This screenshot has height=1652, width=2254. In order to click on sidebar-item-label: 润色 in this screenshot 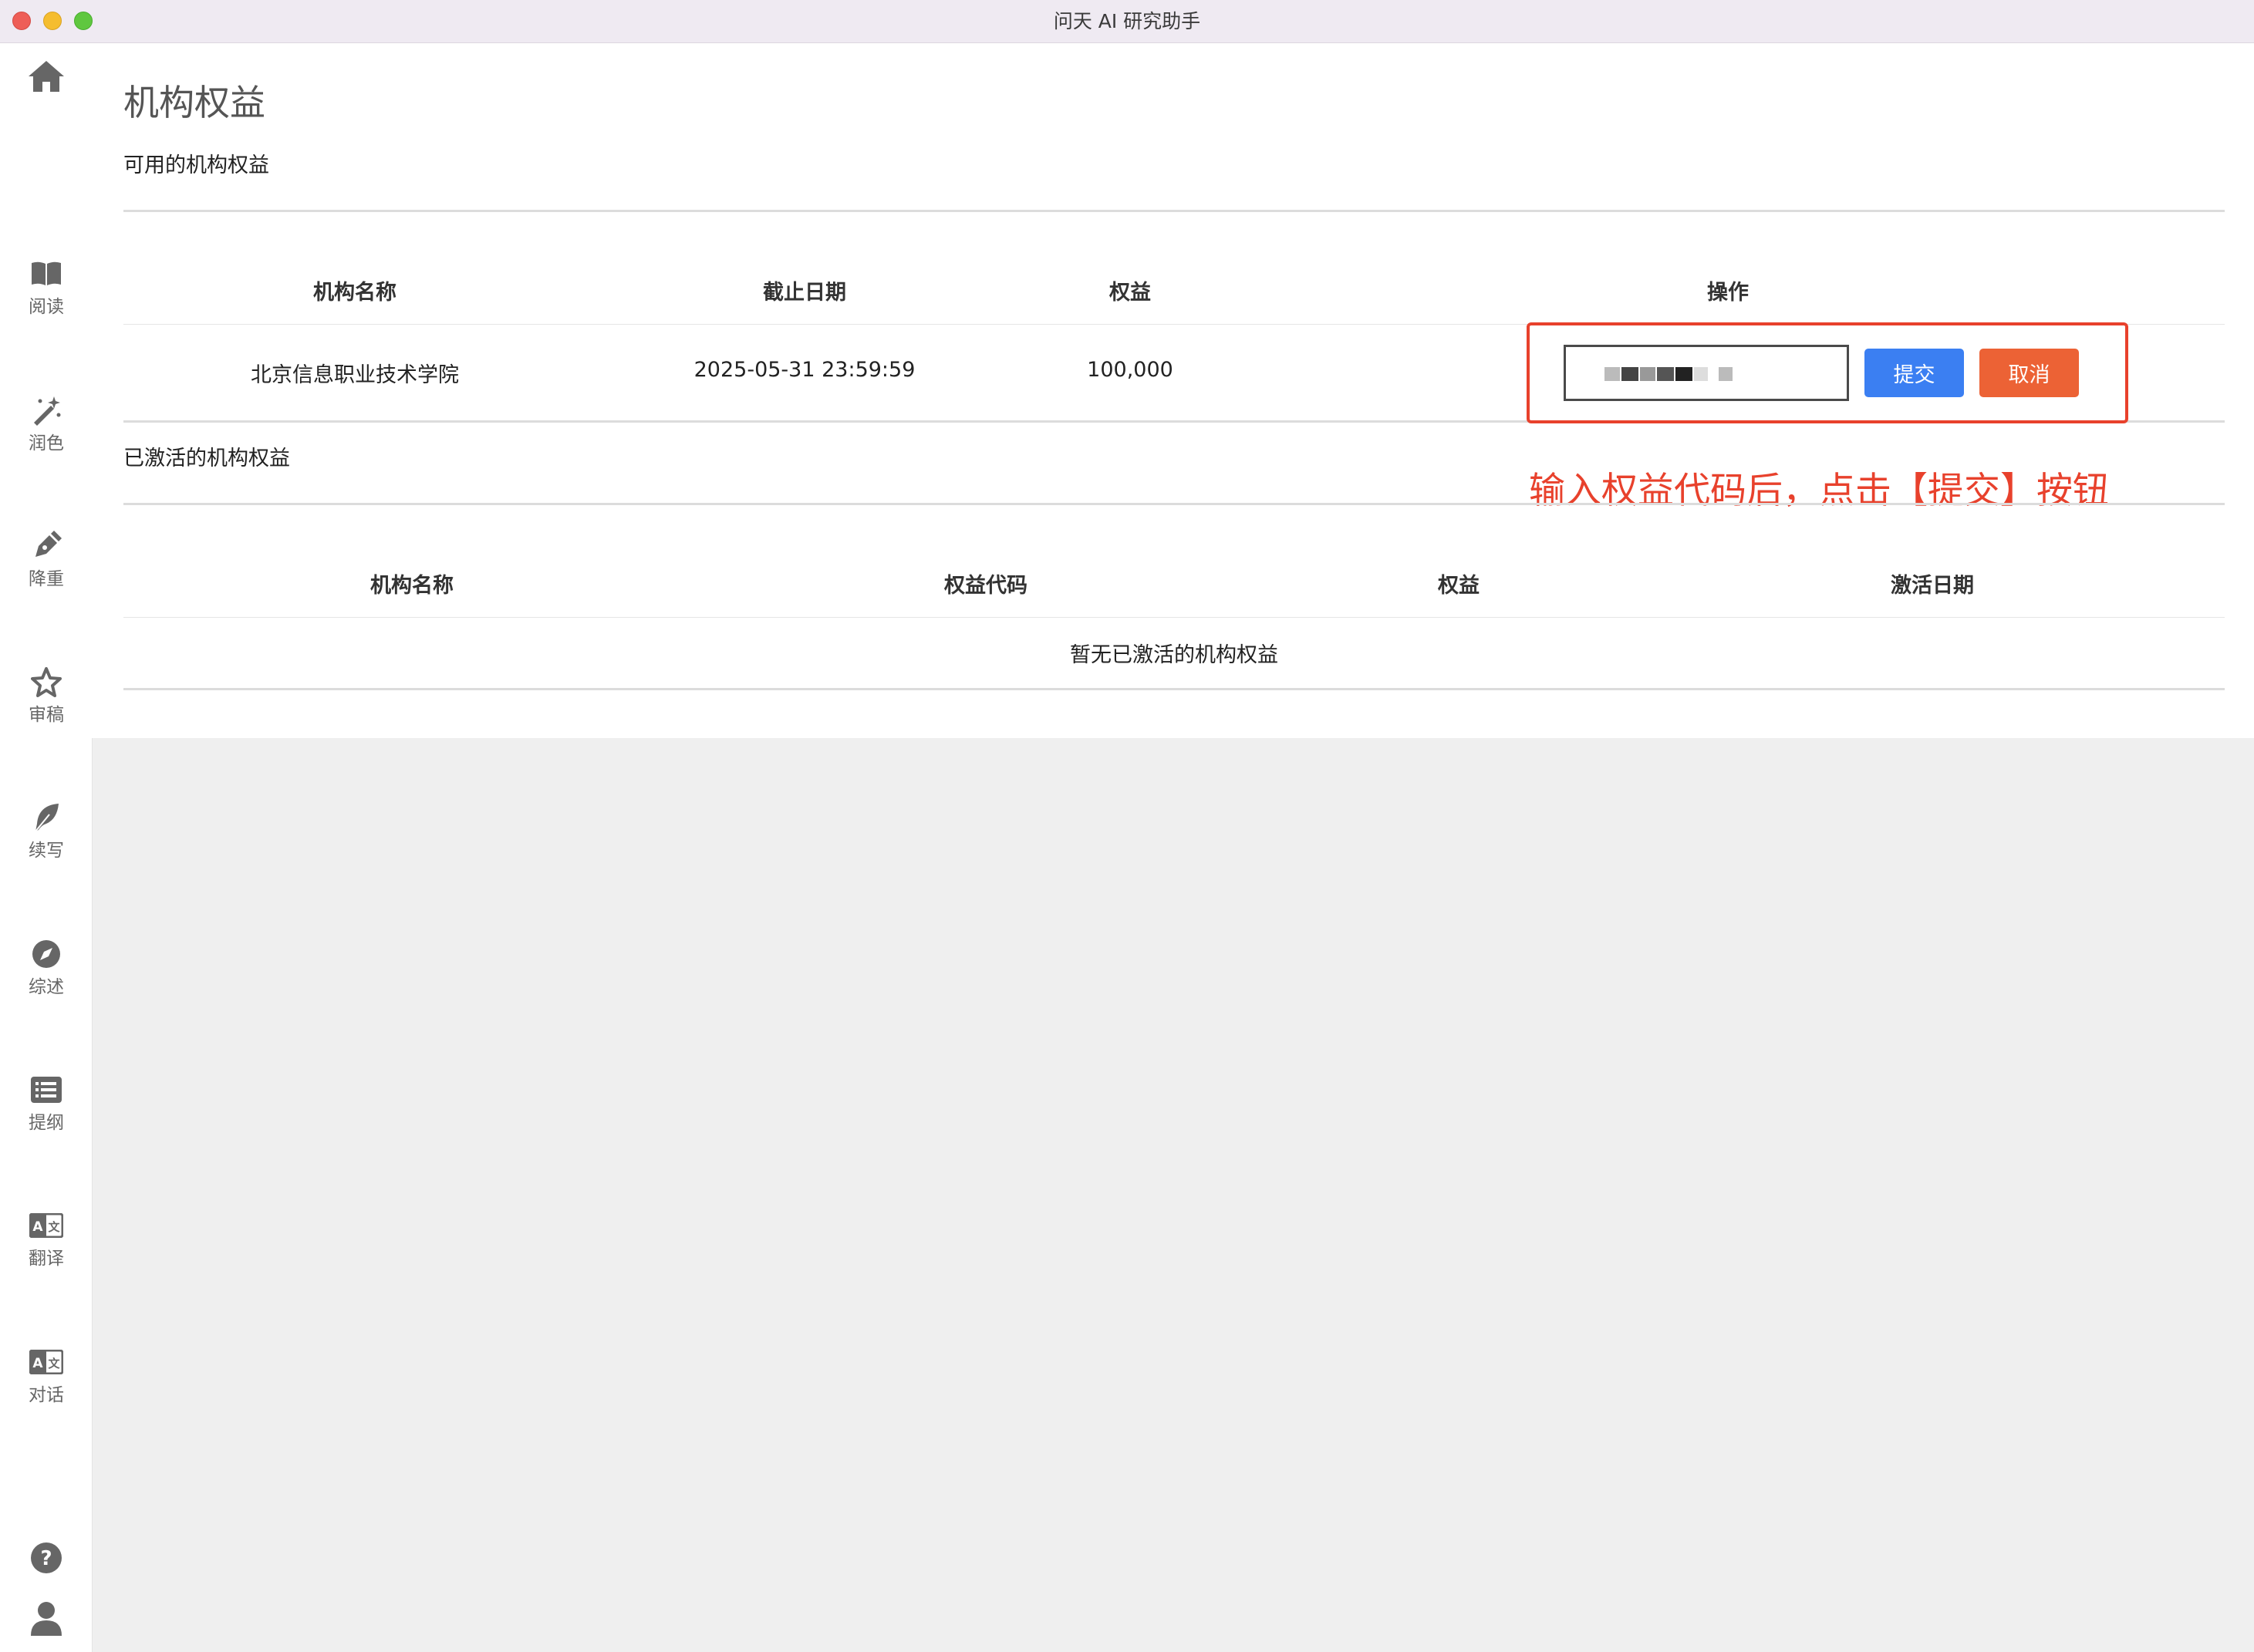, I will do `click(46, 443)`.